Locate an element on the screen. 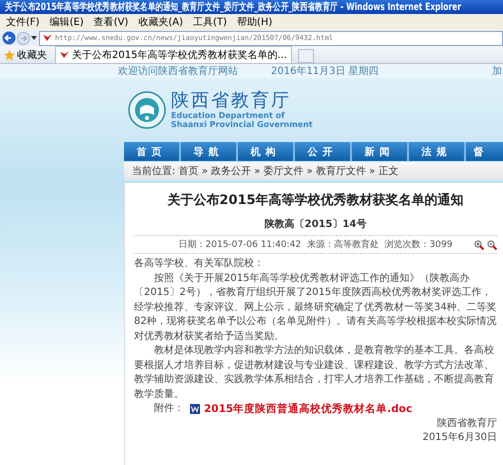  nav-item: 督 is located at coordinates (481, 151).